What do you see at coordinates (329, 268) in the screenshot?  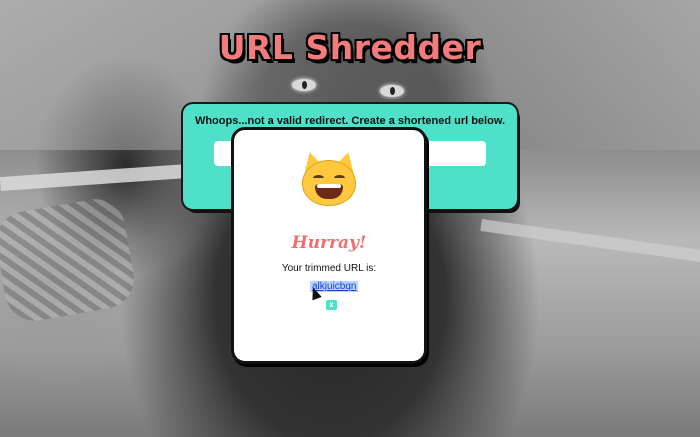 I see `trimmed-url-label: Your trimmed URL is:` at bounding box center [329, 268].